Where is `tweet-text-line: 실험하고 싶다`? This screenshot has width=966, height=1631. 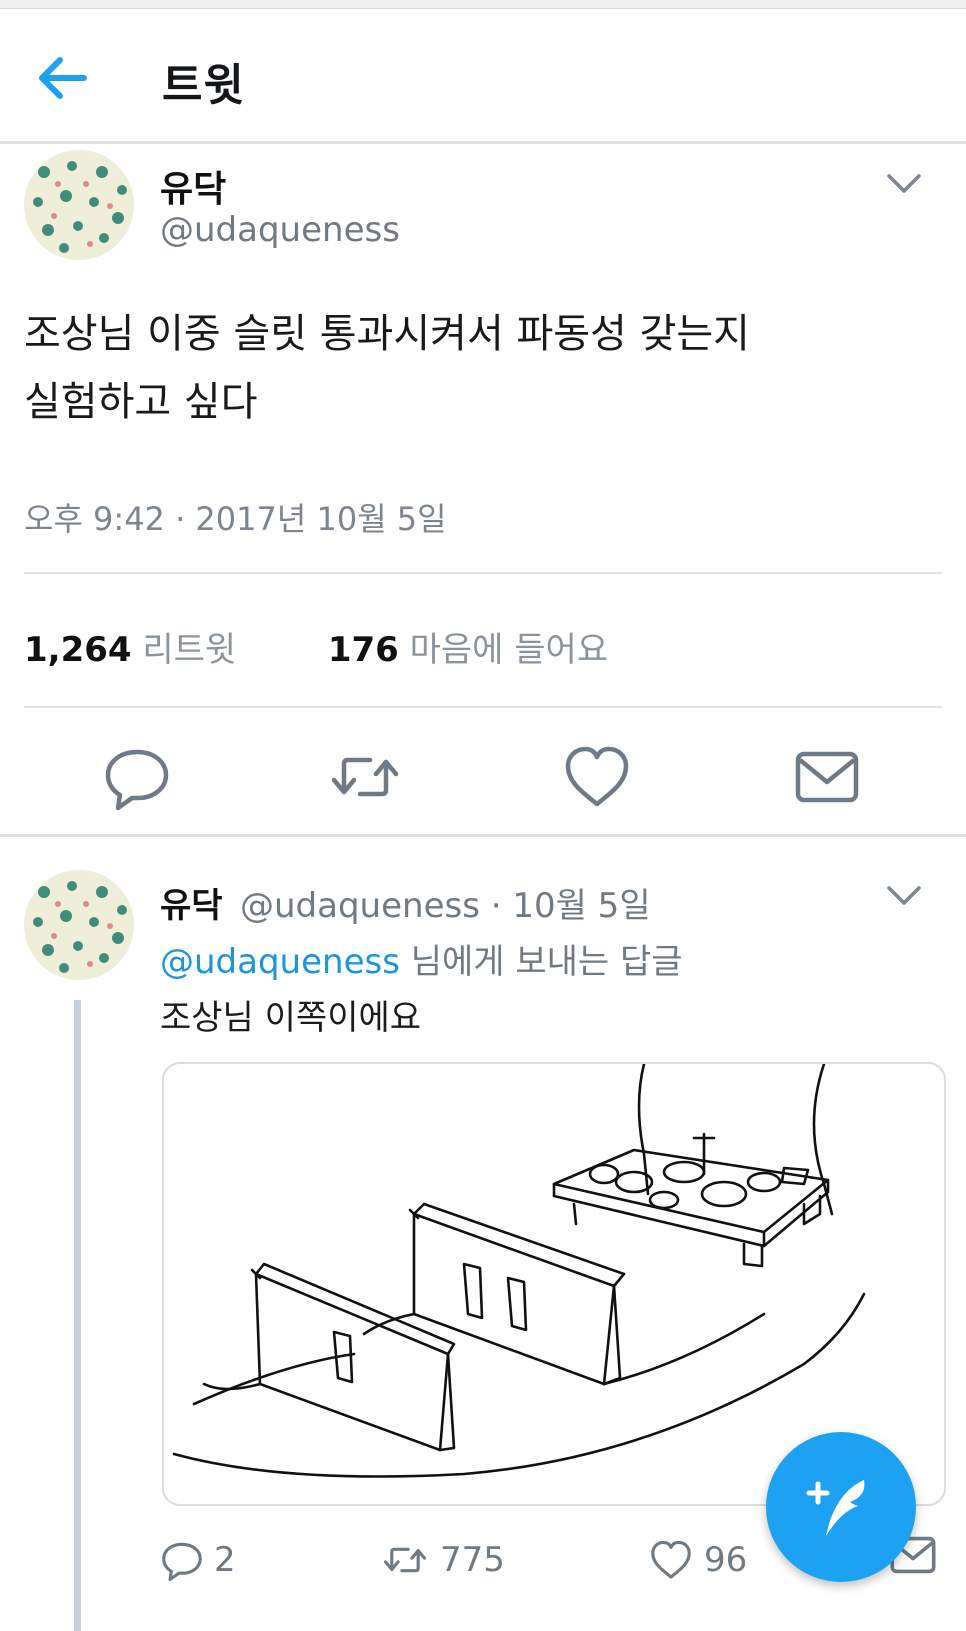 tweet-text-line: 실험하고 싶다 is located at coordinates (141, 402).